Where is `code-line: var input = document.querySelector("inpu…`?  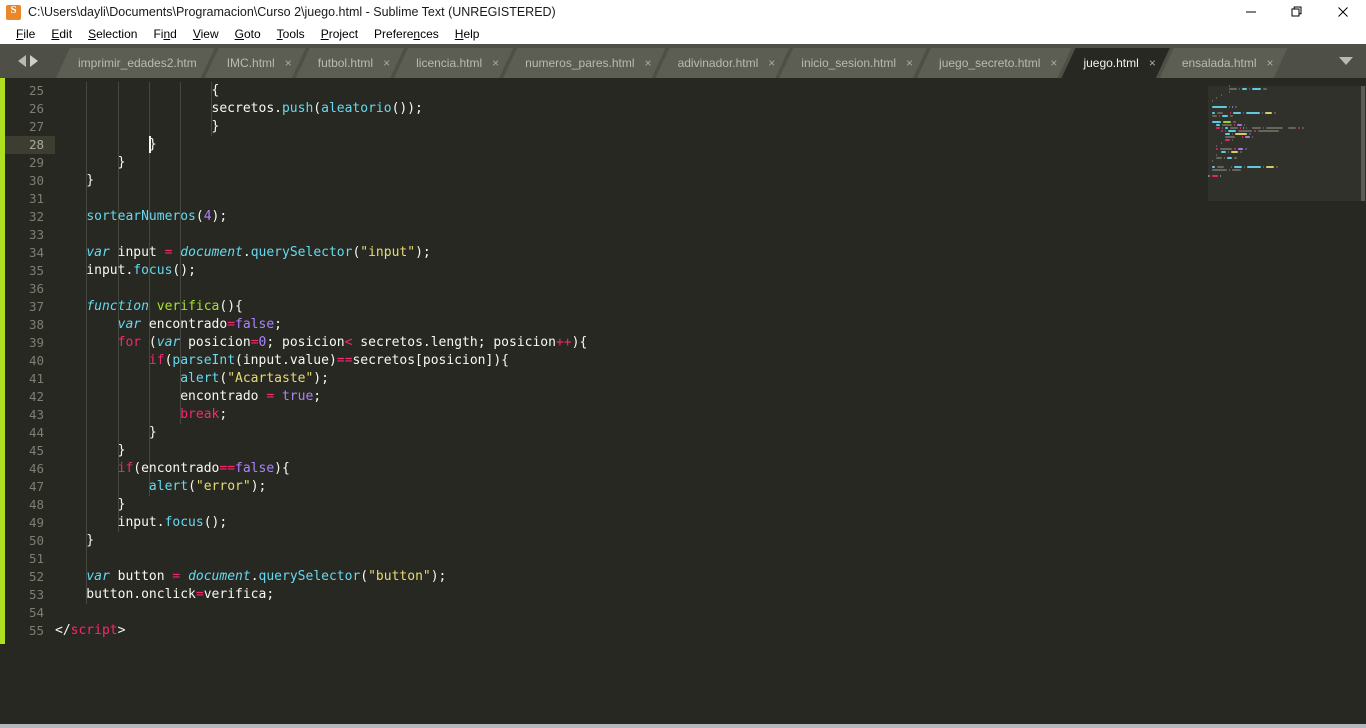
code-line: var input = document.querySelector("inpu… is located at coordinates (627, 253).